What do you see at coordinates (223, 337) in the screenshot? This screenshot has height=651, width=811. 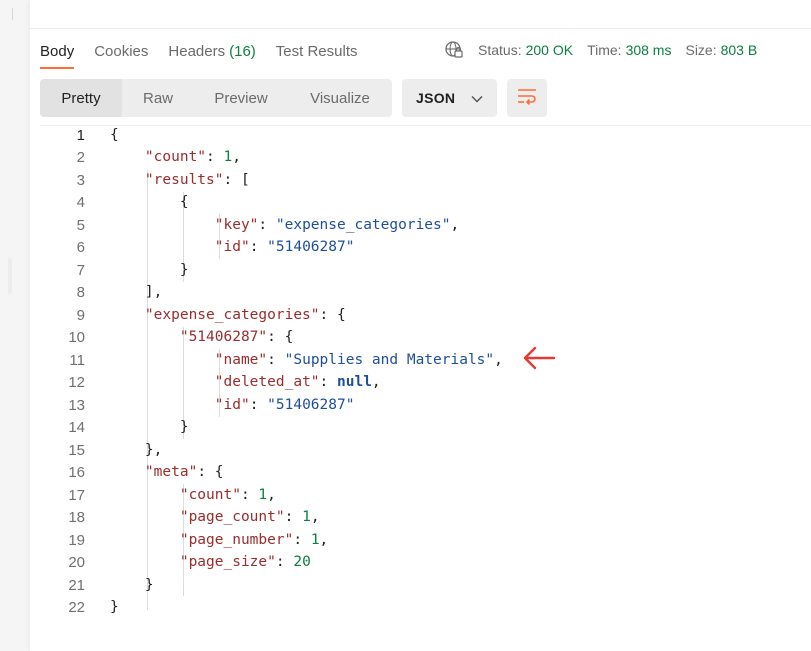 I see `json-key: "51406287"` at bounding box center [223, 337].